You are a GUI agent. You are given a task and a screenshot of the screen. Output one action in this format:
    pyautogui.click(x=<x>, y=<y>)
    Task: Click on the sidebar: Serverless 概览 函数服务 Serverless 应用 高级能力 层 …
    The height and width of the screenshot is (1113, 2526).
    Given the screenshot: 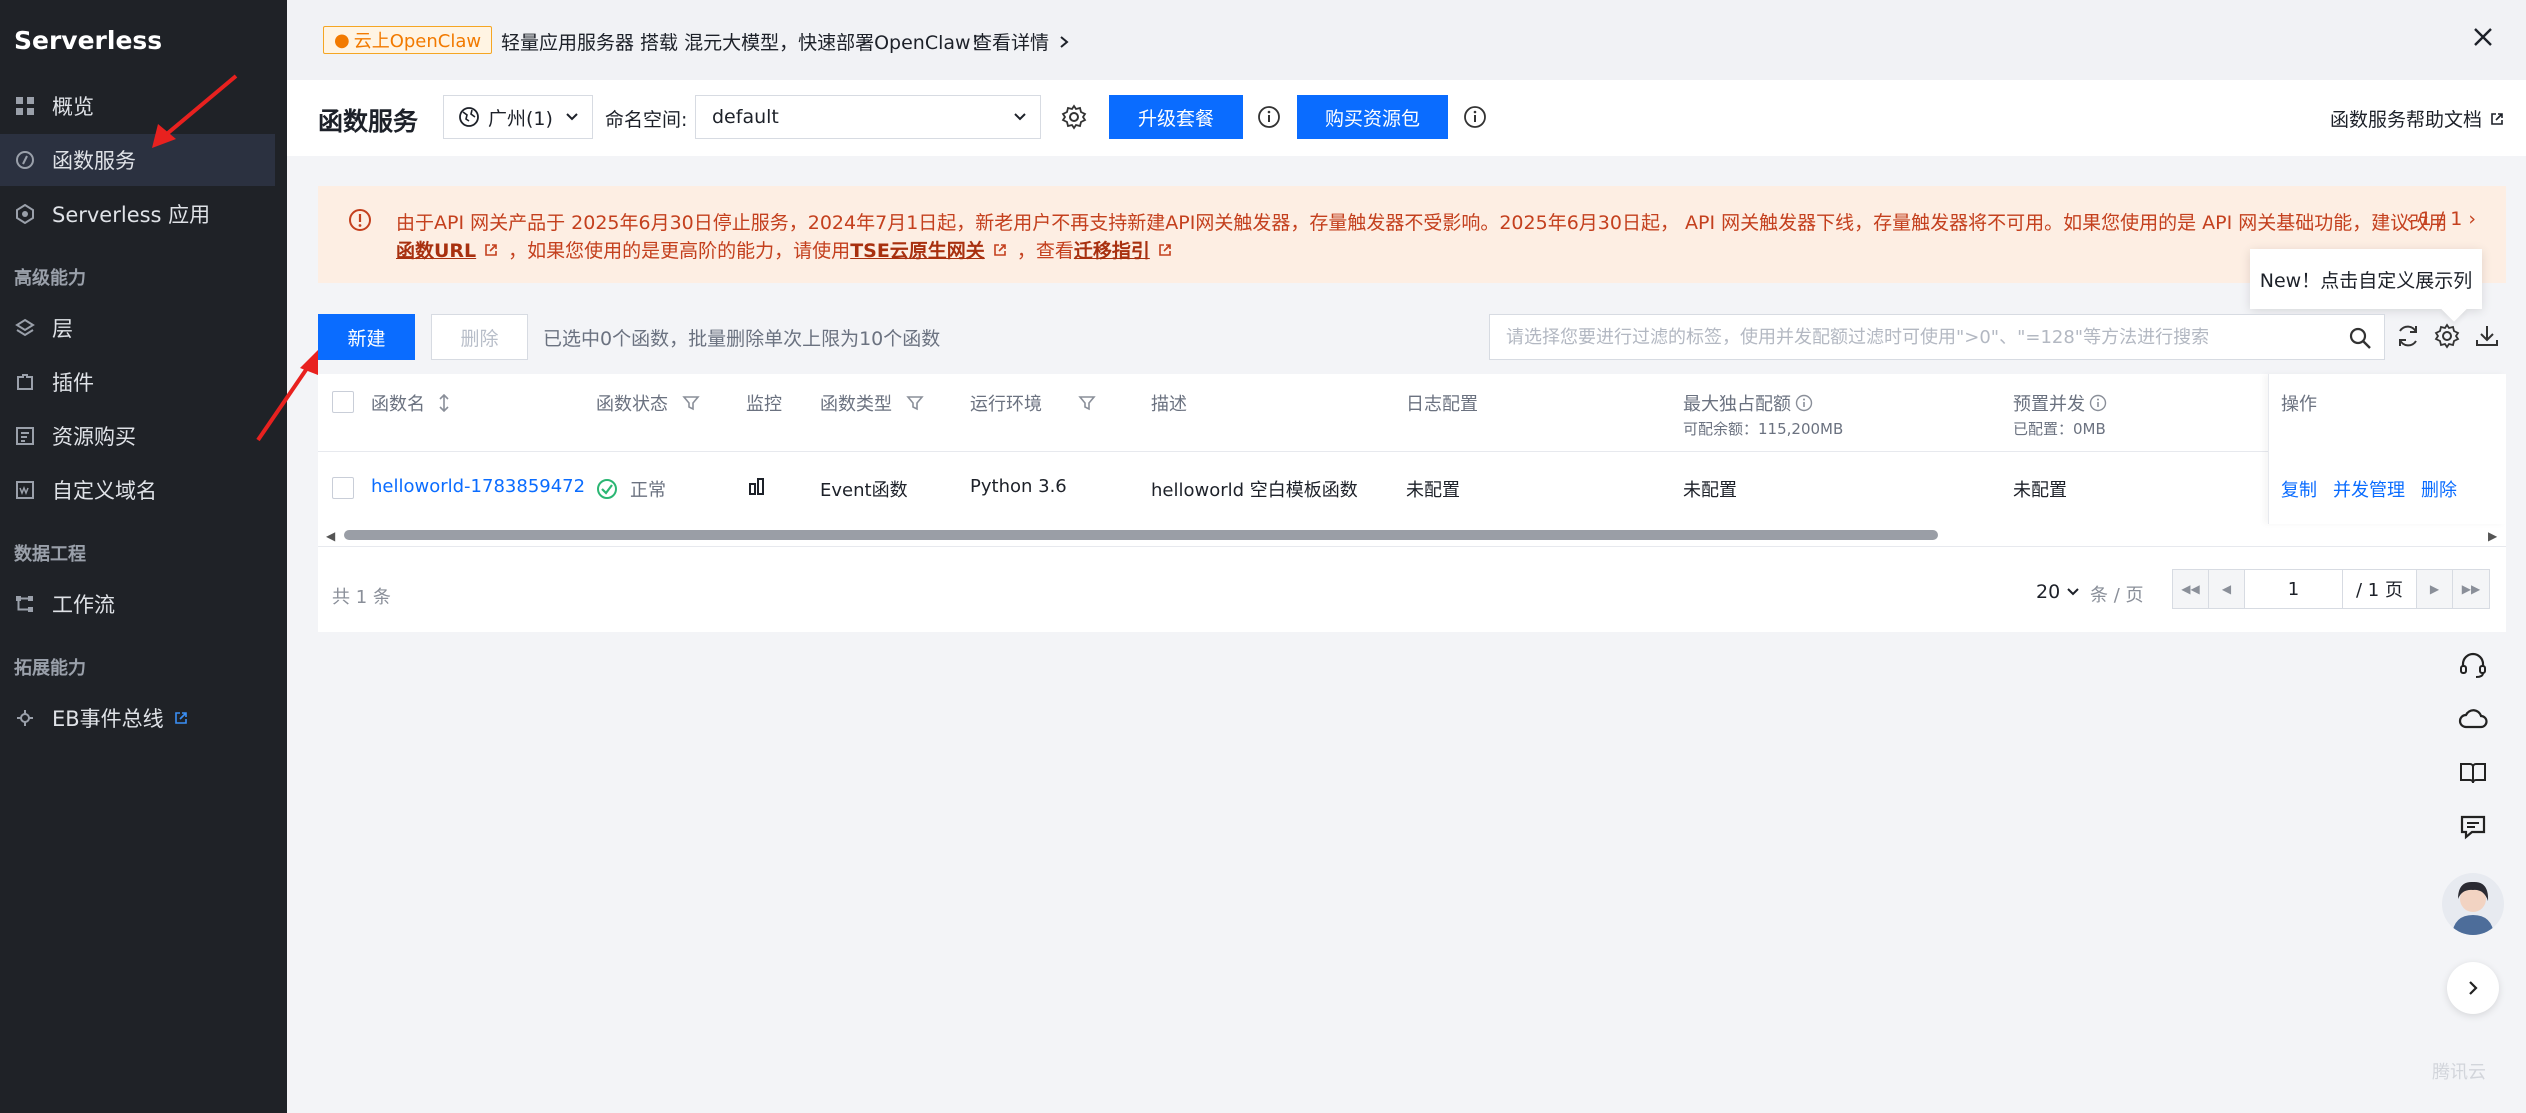 What is the action you would take?
    pyautogui.click(x=143, y=556)
    